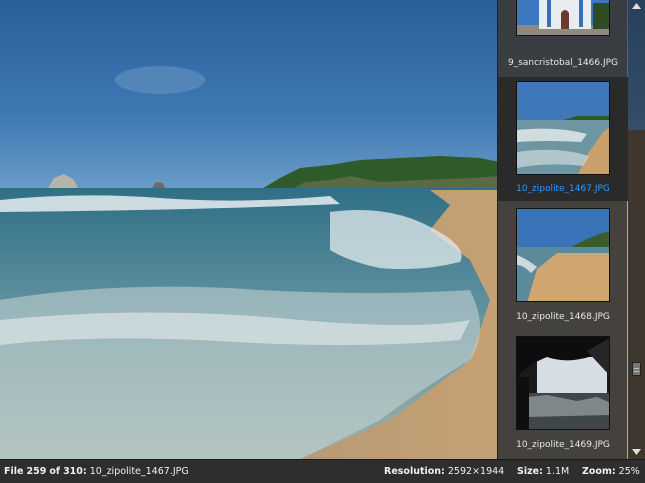  Describe the element at coordinates (563, 63) in the screenshot. I see `thumbnail-label: 9_sancristobal_1466.JPG` at that location.